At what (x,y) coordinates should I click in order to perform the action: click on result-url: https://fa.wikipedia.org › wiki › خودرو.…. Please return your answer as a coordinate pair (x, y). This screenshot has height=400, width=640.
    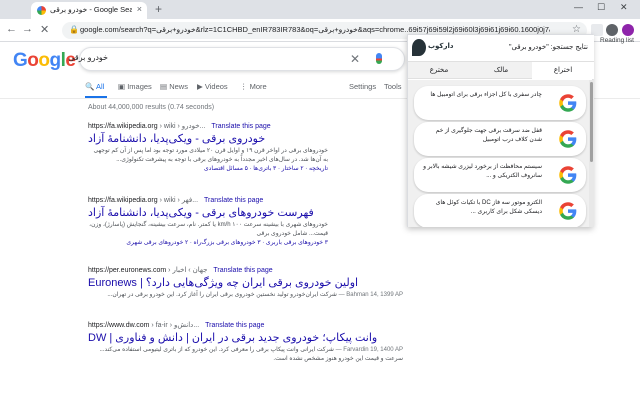
    Looking at the image, I should click on (245, 126).